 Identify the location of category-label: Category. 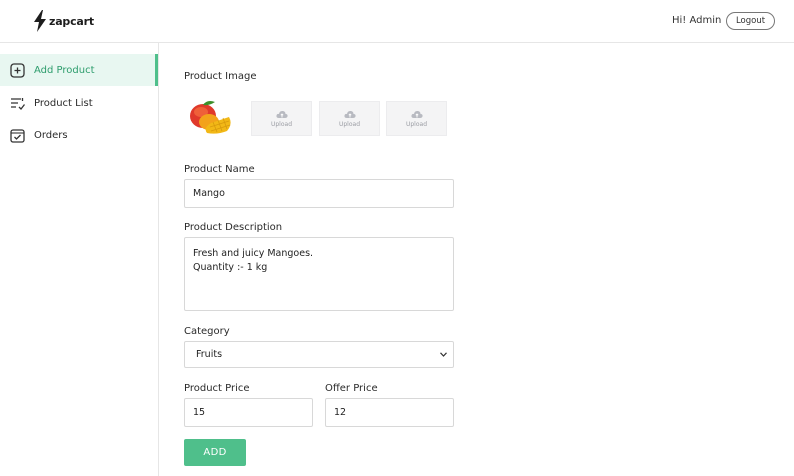
(207, 331).